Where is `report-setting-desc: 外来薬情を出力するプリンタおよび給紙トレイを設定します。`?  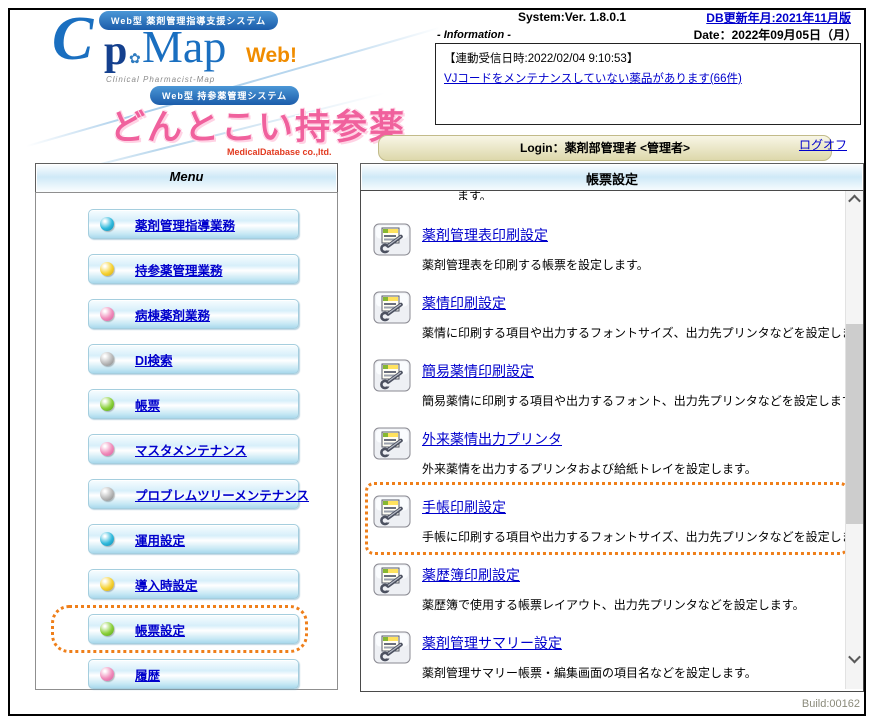
report-setting-desc: 外来薬情を出力するプリンタおよび給紙トレイを設定します。 is located at coordinates (589, 469).